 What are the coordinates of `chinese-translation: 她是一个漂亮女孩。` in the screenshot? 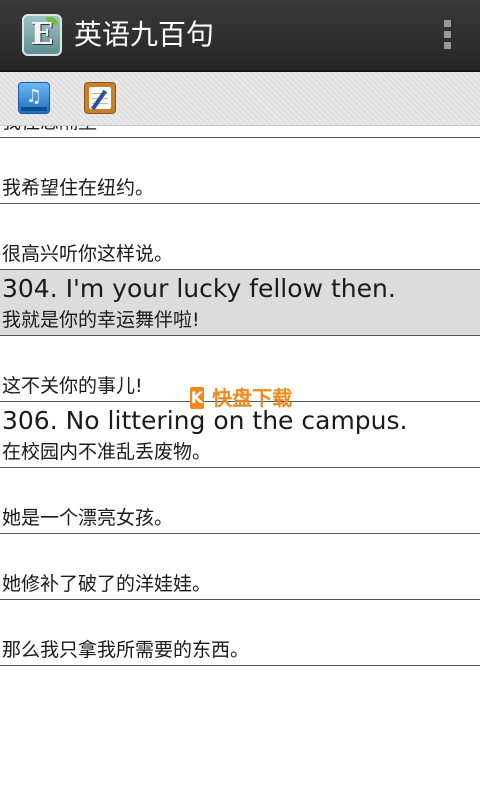 It's located at (88, 518).